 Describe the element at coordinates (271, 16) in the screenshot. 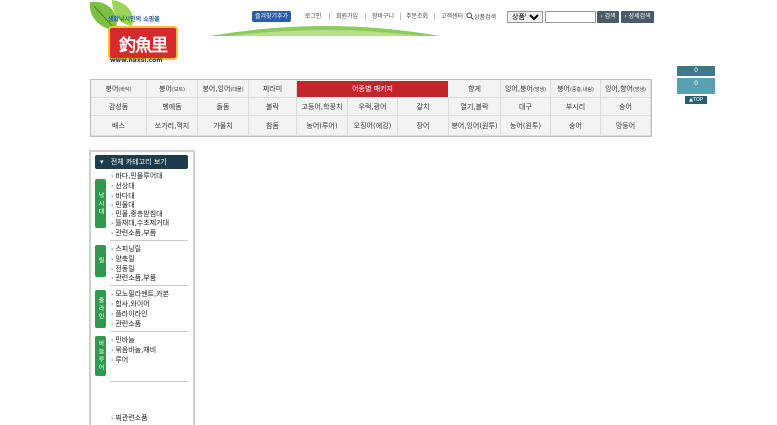

I see `bookmark-button: 즐겨찾기추가` at that location.